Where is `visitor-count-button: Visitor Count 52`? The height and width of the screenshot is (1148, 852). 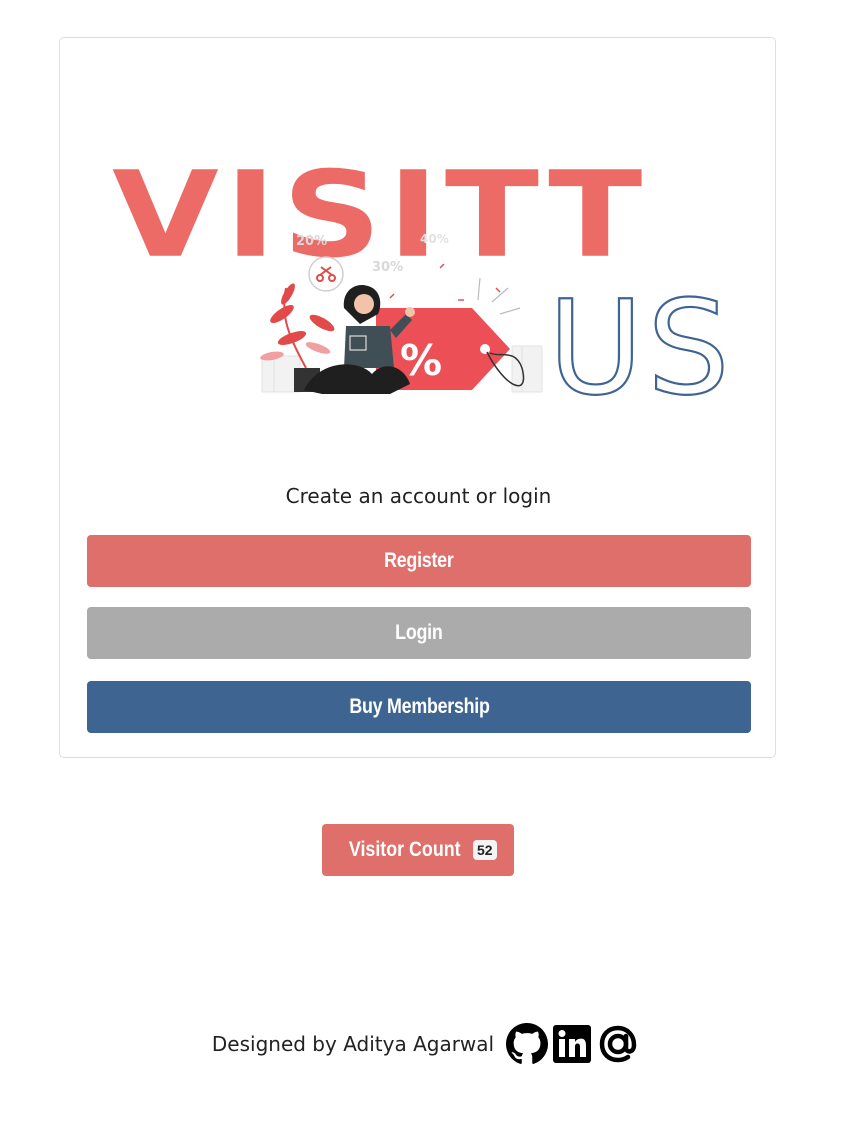
visitor-count-button: Visitor Count 52 is located at coordinates (418, 850).